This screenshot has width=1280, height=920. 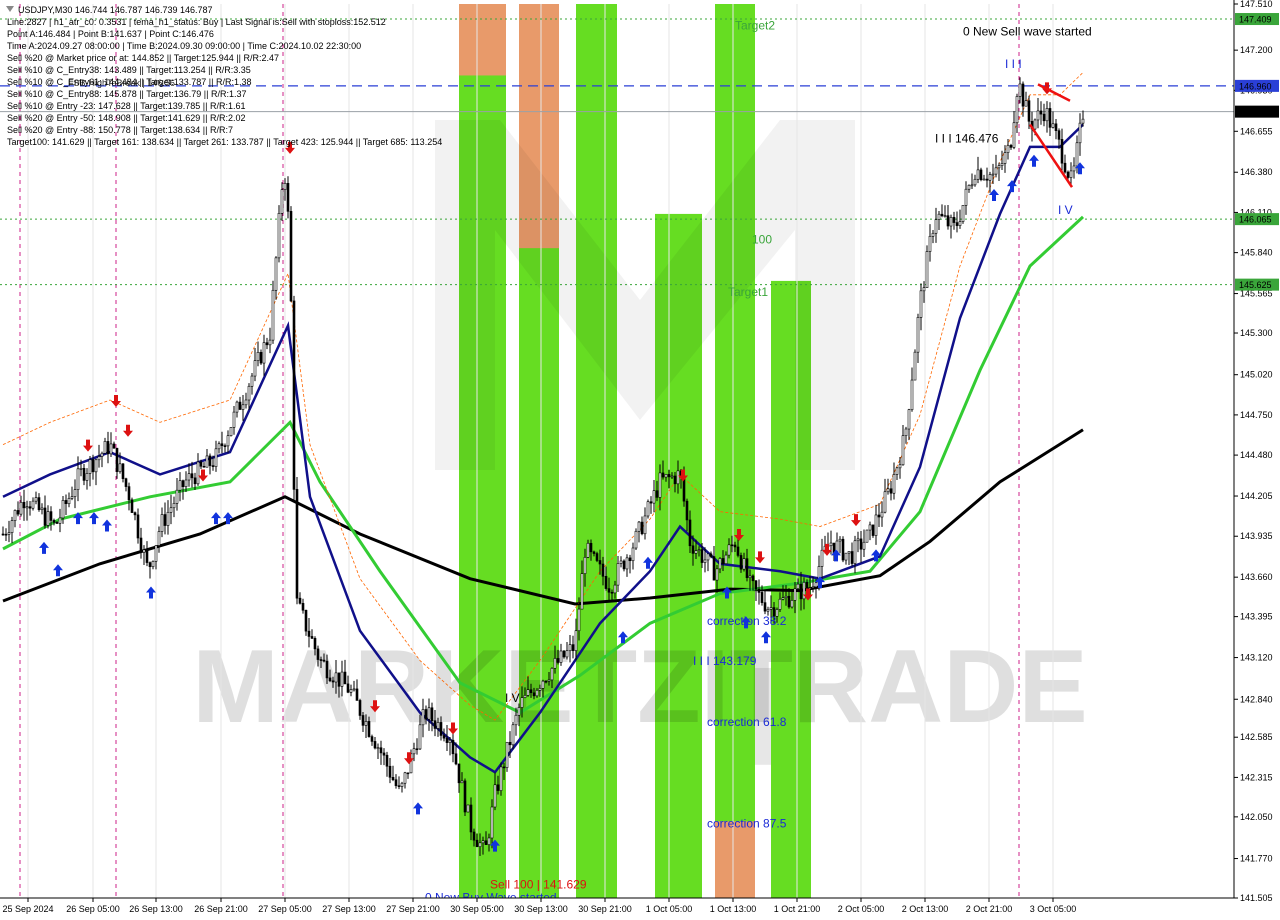 I want to click on zone-green, so click(x=735, y=451).